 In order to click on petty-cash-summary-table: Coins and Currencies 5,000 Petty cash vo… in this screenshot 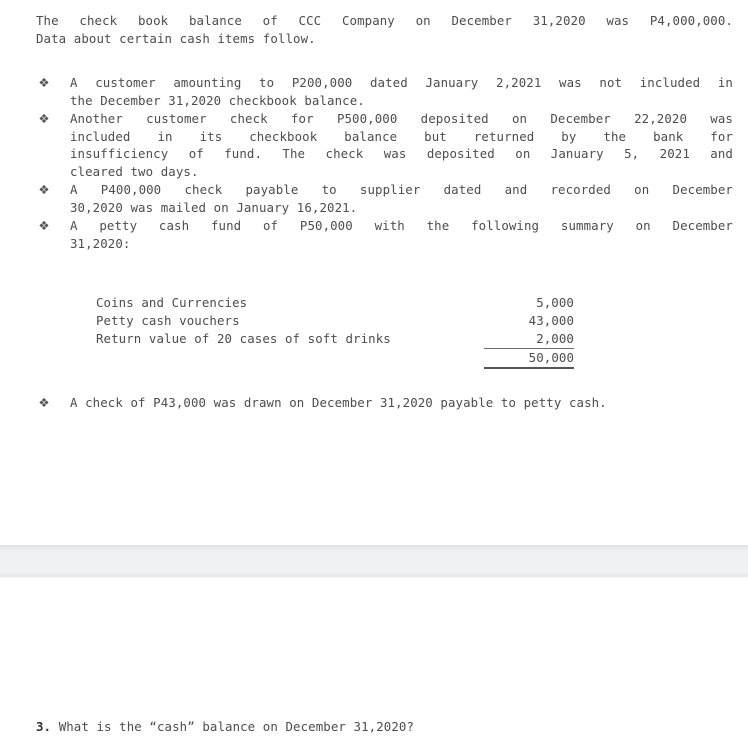, I will do `click(335, 331)`.